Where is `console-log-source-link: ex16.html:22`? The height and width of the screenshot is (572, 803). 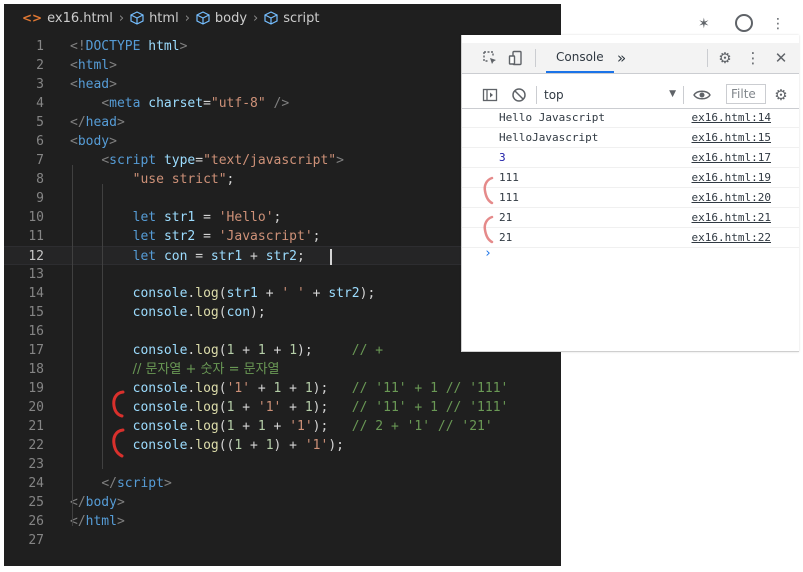
console-log-source-link: ex16.html:22 is located at coordinates (731, 238).